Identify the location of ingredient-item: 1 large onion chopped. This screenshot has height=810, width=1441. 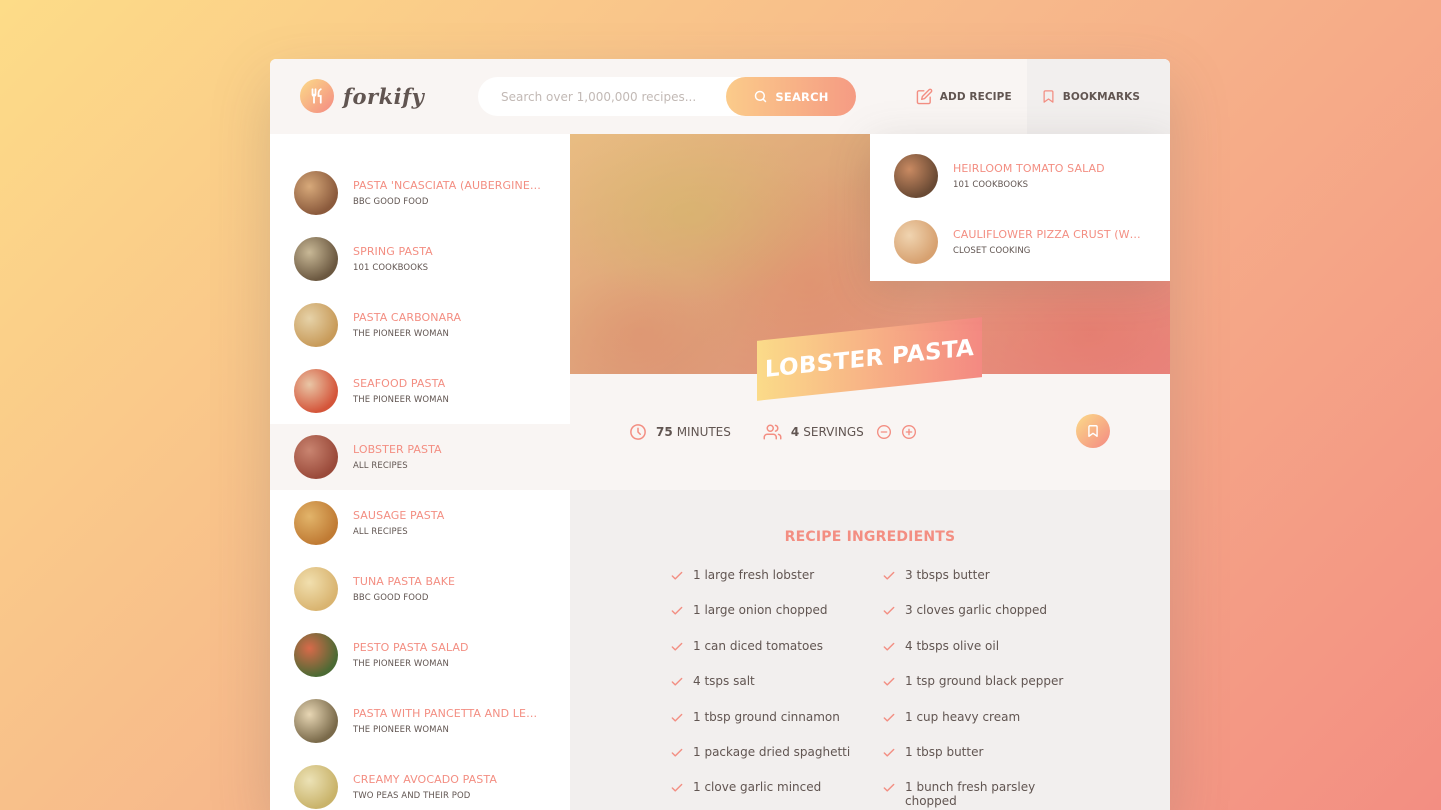
(776, 620).